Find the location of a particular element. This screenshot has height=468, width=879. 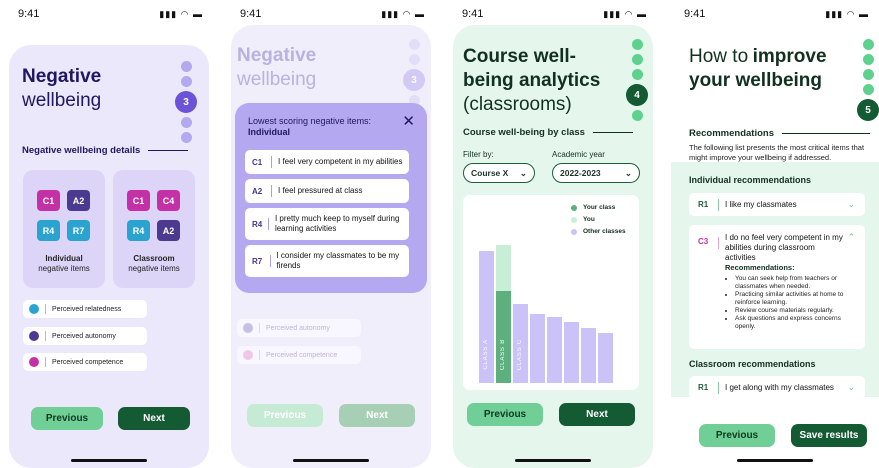

year-label: Academic year is located at coordinates (578, 154).